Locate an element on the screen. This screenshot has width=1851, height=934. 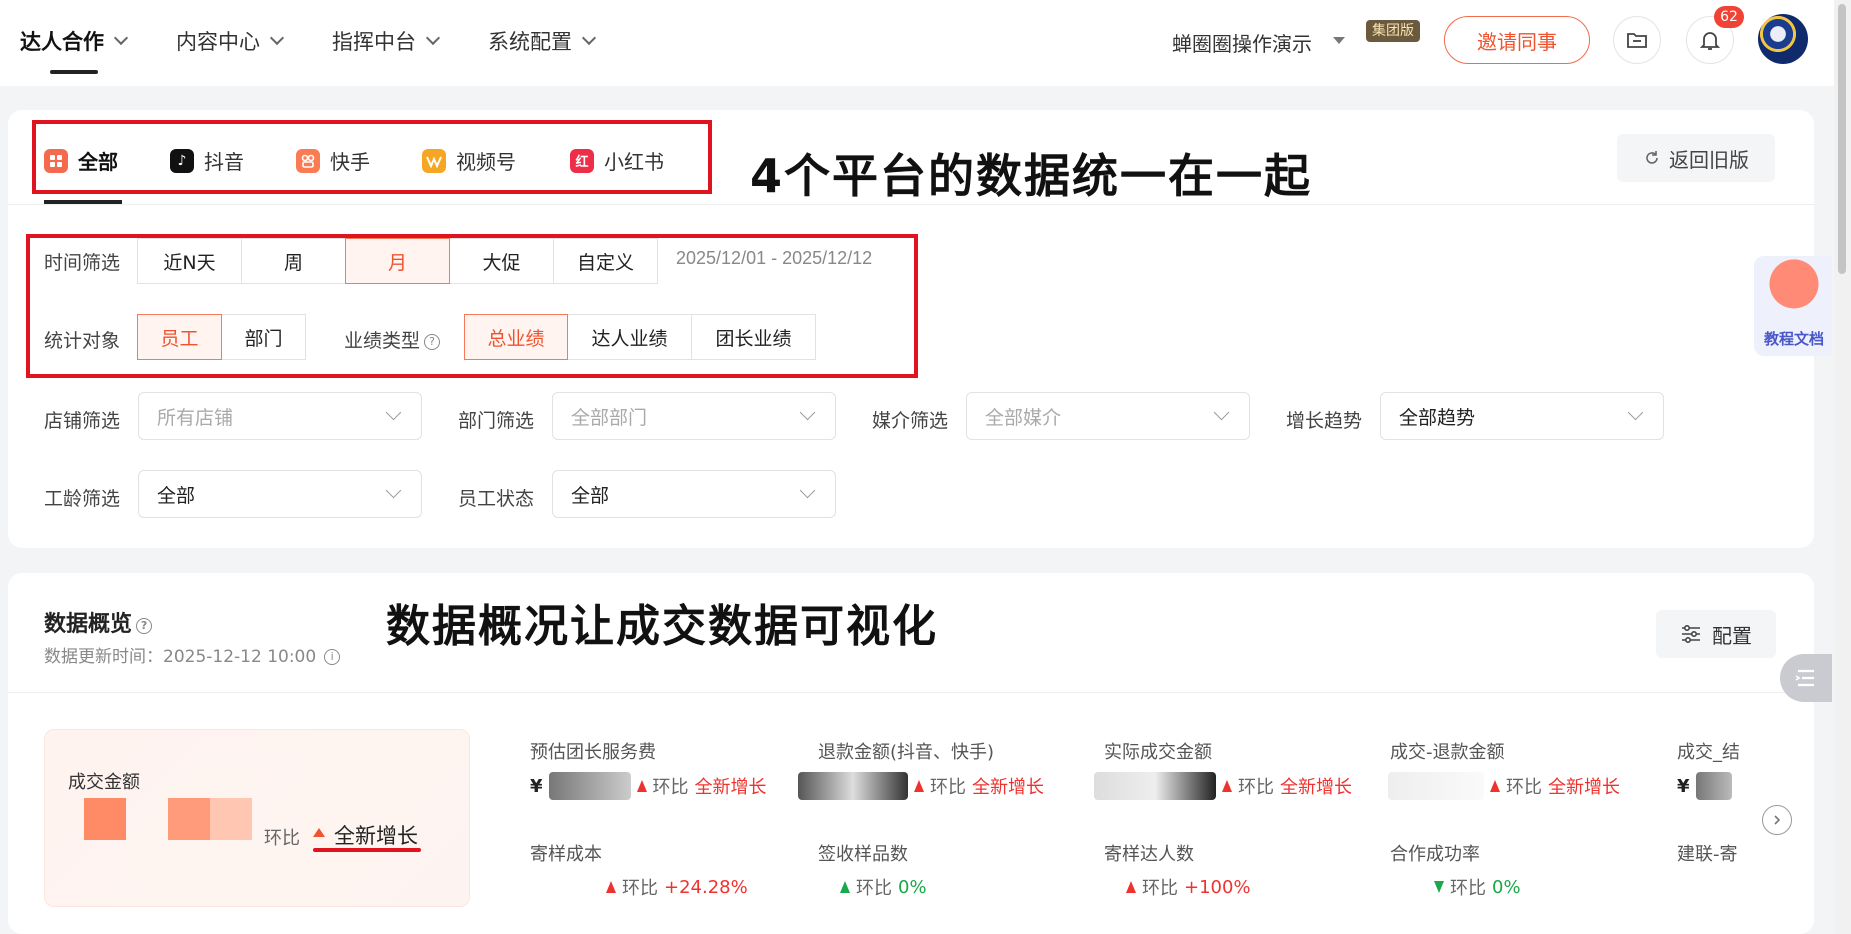
time-option-recent-n-days: 近N天 is located at coordinates (189, 261).